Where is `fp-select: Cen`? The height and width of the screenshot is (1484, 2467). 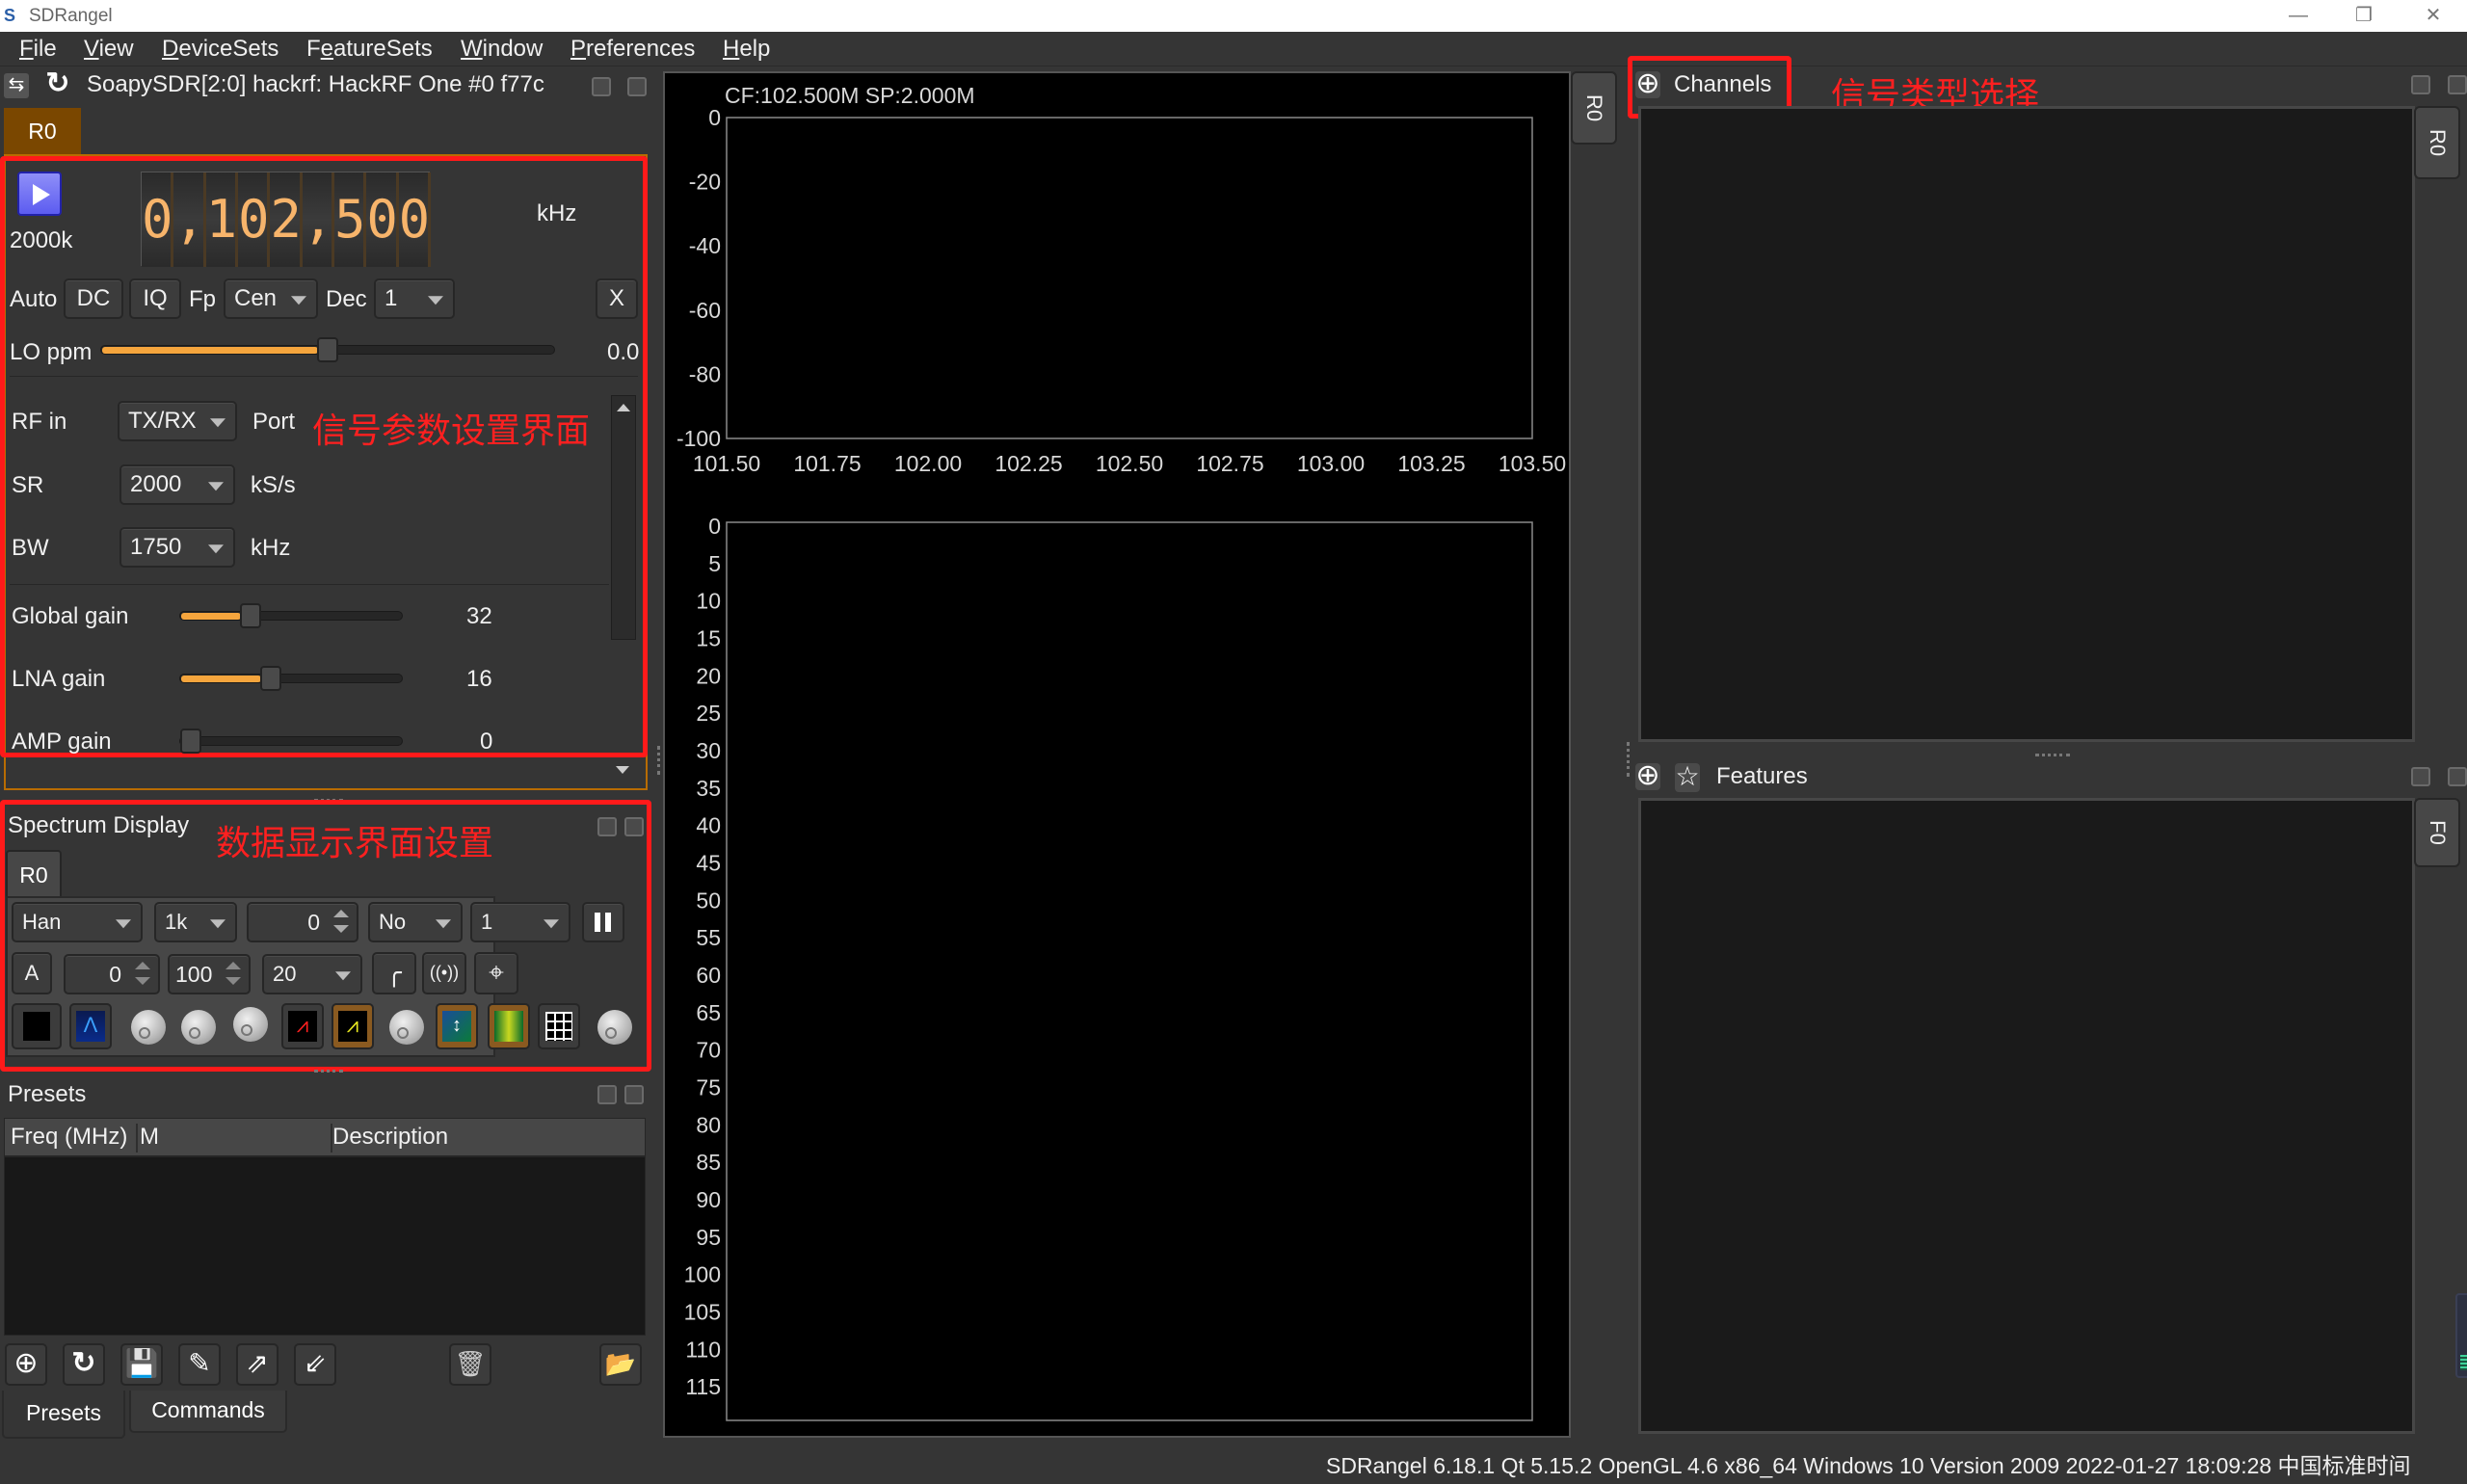
fp-select: Cen is located at coordinates (271, 298).